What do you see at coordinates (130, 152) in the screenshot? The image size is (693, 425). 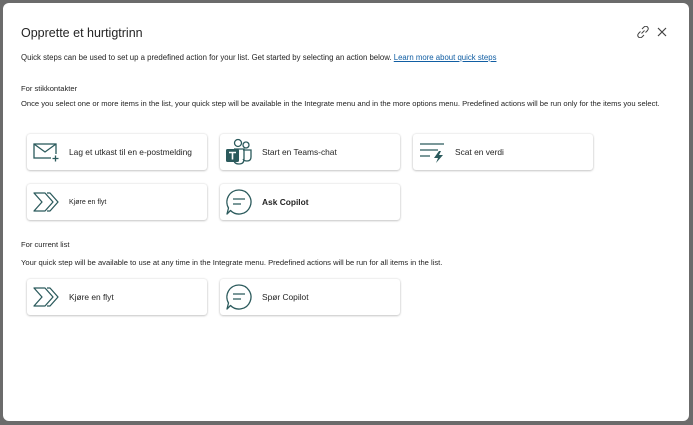 I see `card-label: Lag et utkast til en e-postmelding` at bounding box center [130, 152].